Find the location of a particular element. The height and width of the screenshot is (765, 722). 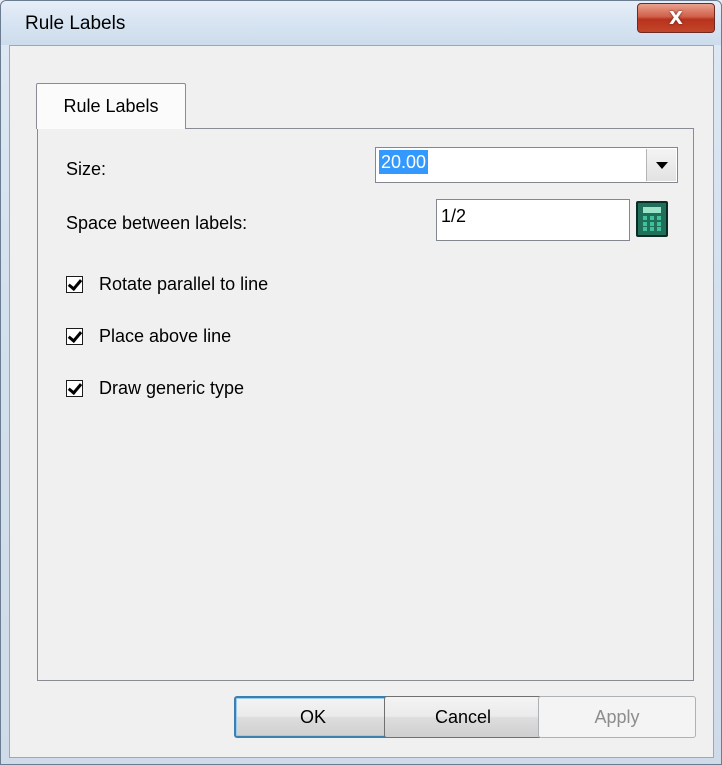

ok-button: OK is located at coordinates (313, 717).